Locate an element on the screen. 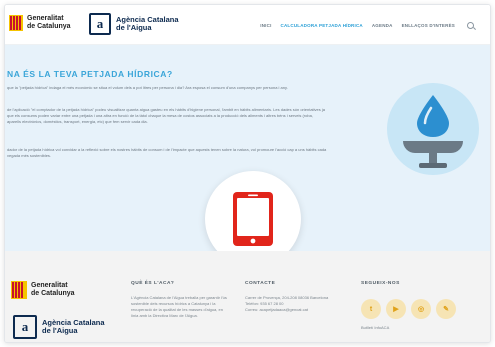 The width and height of the screenshot is (495, 347). nav-item-inici: INICI is located at coordinates (265, 25).